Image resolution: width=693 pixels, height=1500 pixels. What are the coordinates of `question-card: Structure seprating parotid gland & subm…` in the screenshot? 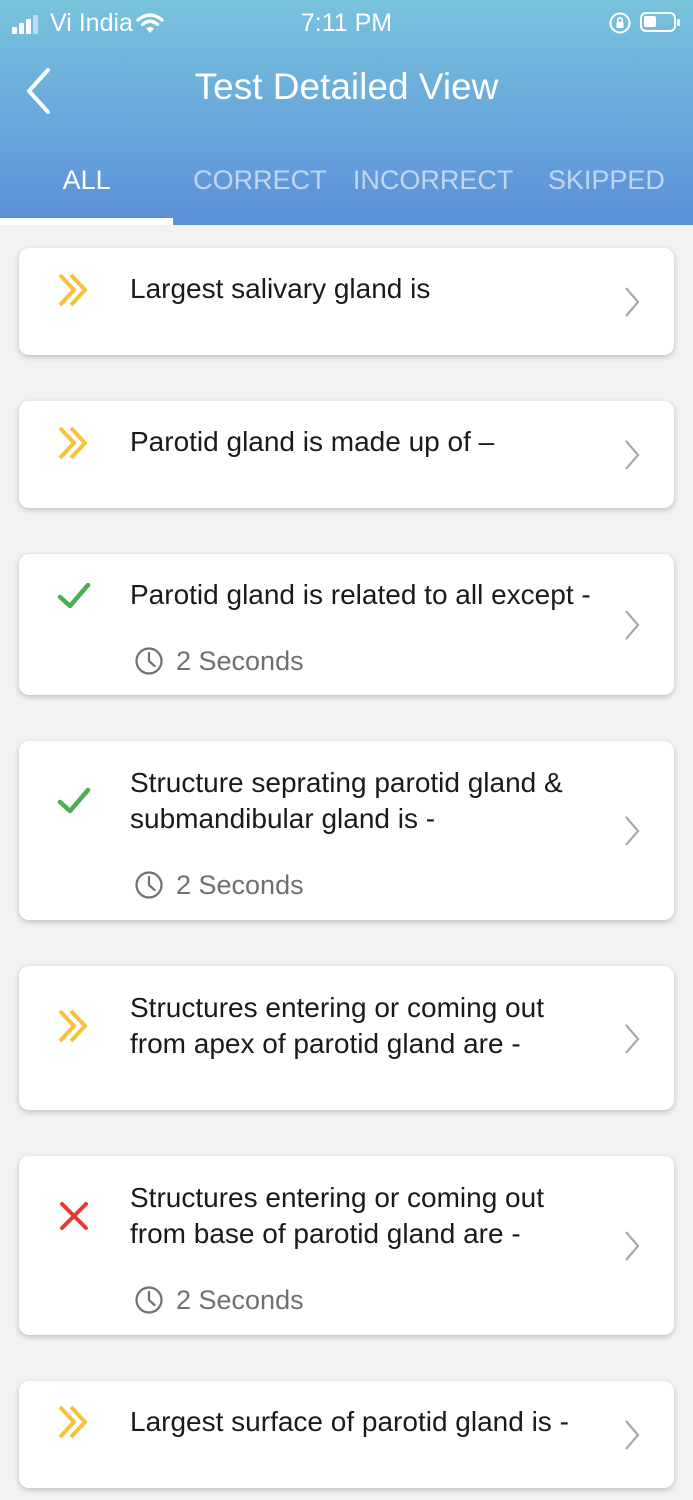 It's located at (346, 830).